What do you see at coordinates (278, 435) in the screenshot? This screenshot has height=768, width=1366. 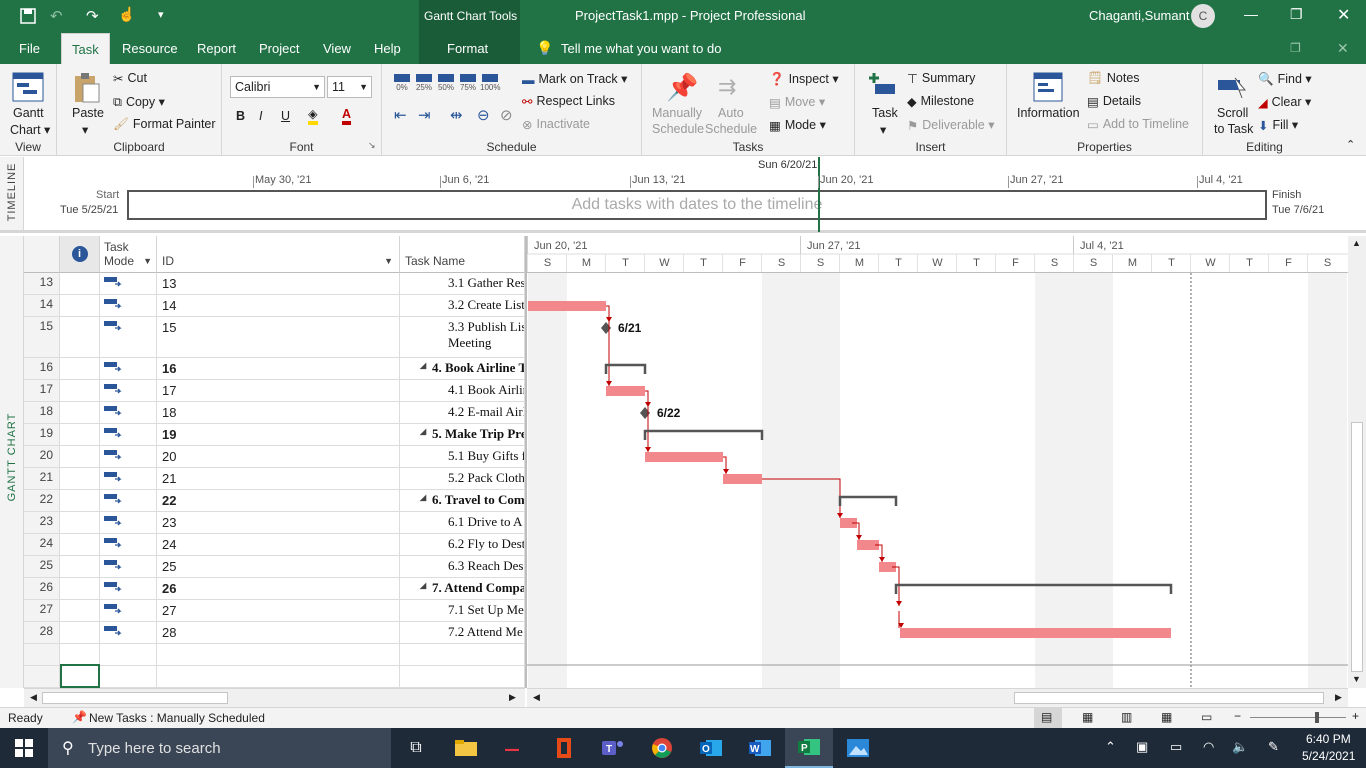 I see `task-id-cell: 19` at bounding box center [278, 435].